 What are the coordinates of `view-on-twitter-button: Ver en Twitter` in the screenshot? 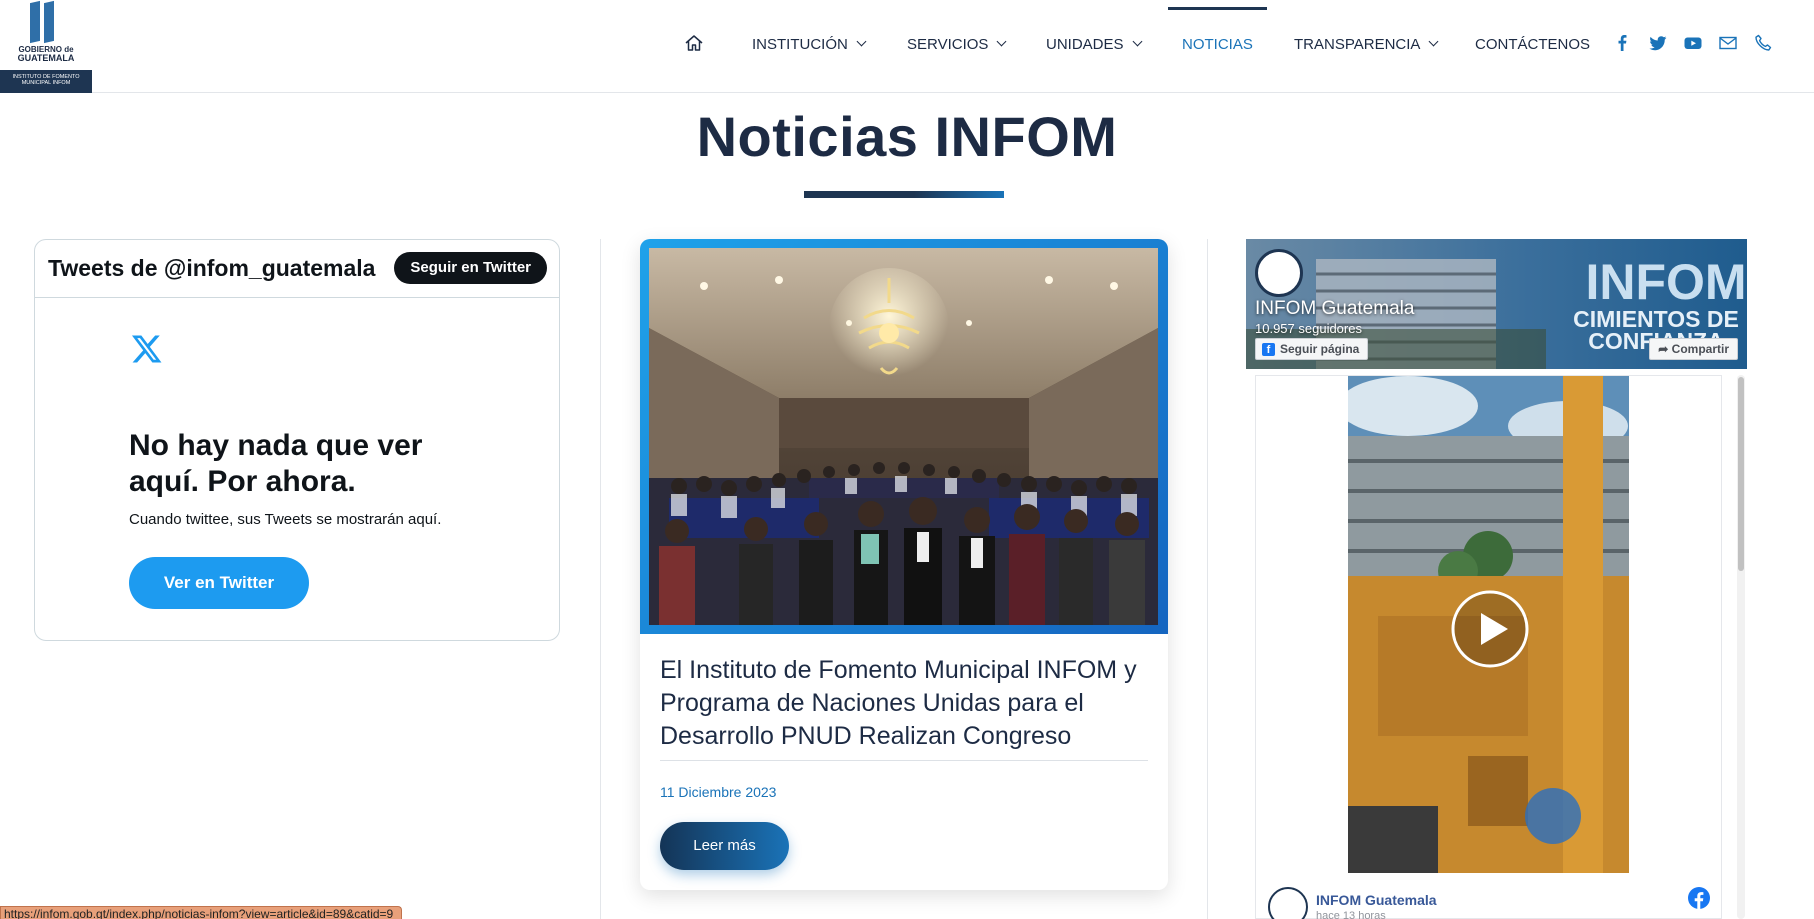 It's located at (219, 583).